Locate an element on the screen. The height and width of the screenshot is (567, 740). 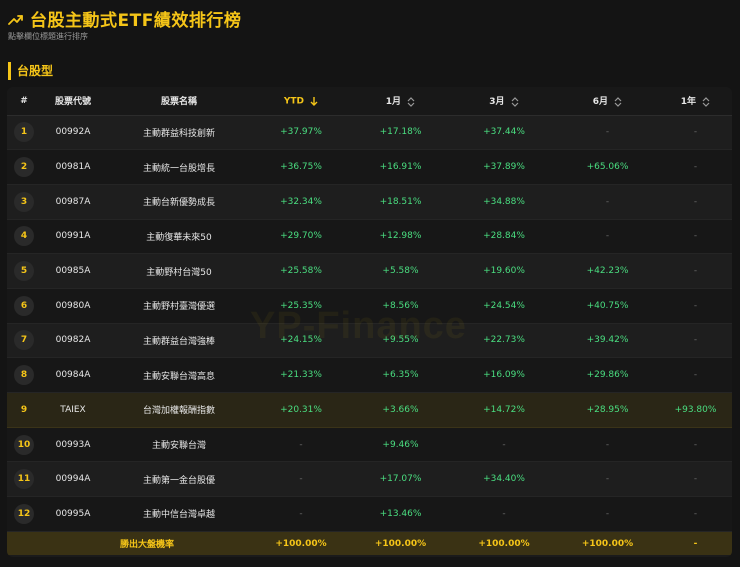
page-header: 台股主動式ETF績效排行榜 點擊欄位標題進行排序 is located at coordinates (370, 30).